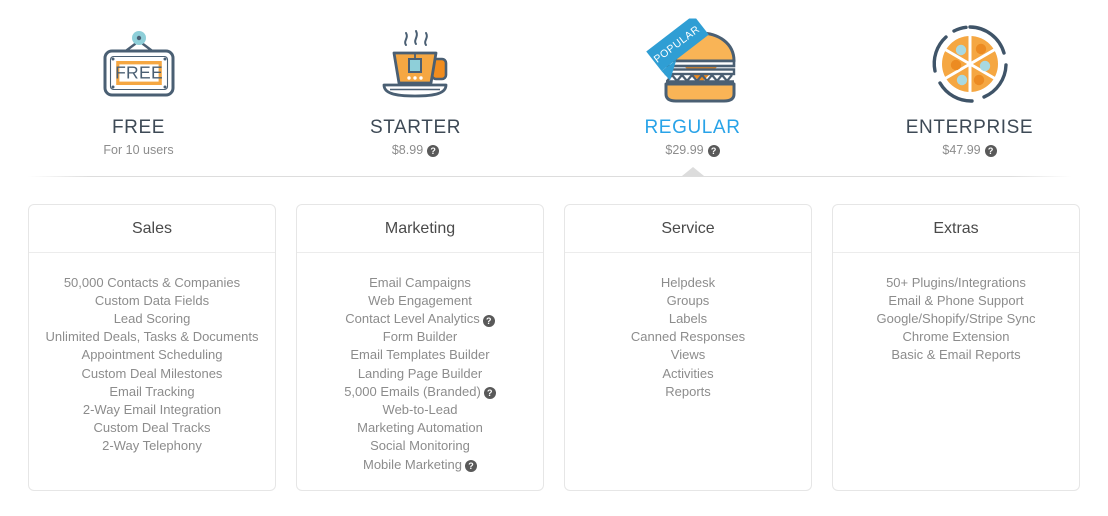 Image resolution: width=1108 pixels, height=516 pixels. What do you see at coordinates (684, 149) in the screenshot?
I see `plan-price-regular: $29.99` at bounding box center [684, 149].